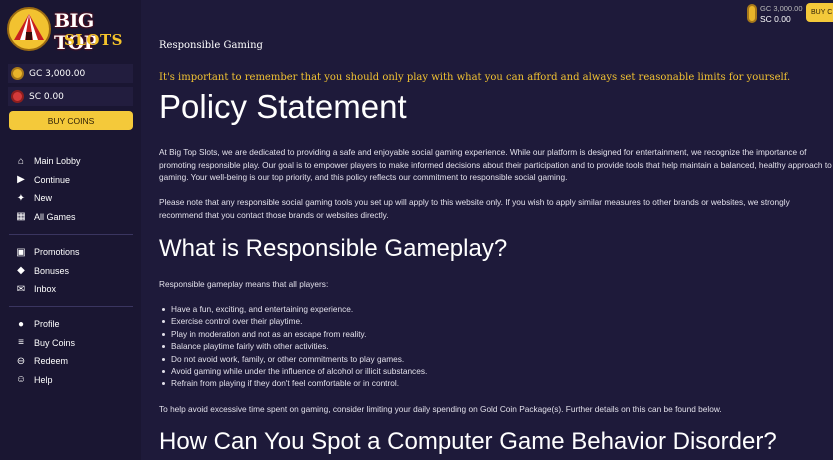 The height and width of the screenshot is (460, 833). I want to click on sweeps-coin-balance: SC 0.00, so click(70, 96).